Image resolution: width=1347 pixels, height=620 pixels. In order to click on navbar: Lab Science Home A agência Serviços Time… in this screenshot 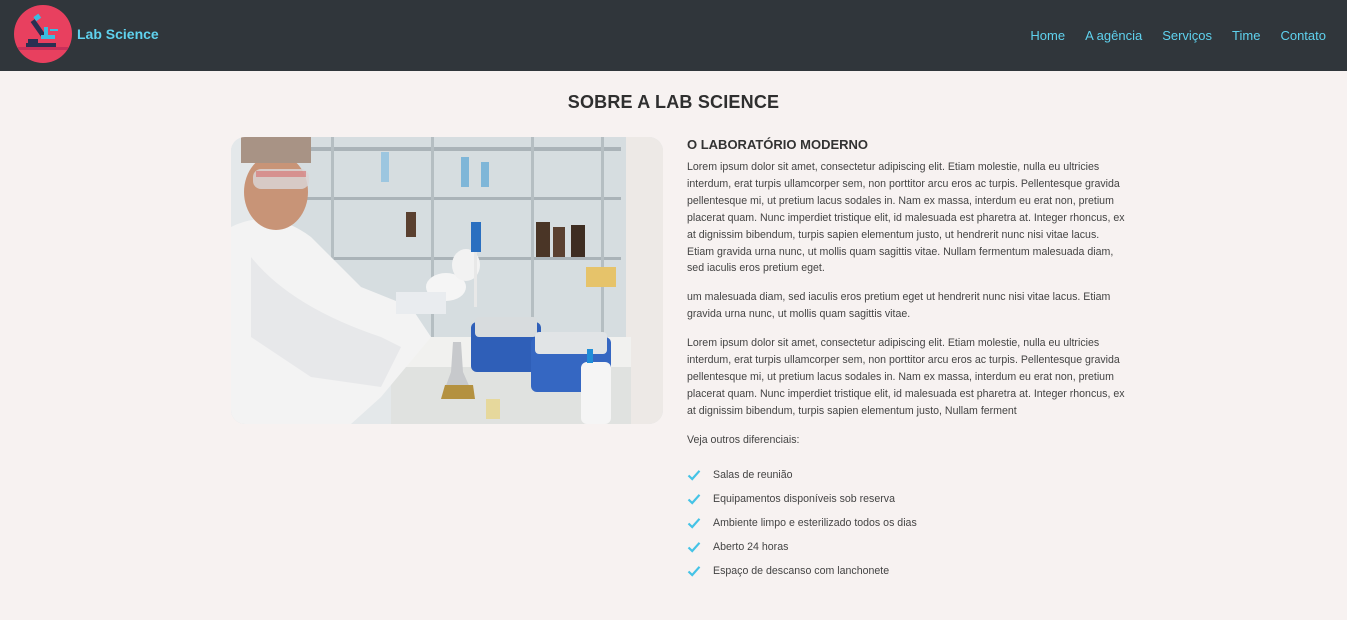, I will do `click(673, 35)`.